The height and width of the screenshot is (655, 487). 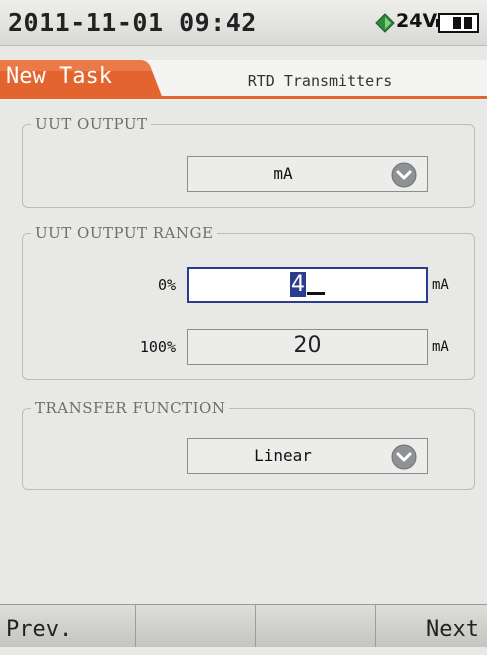 I want to click on transfer-function-select: Linear, so click(x=307, y=456).